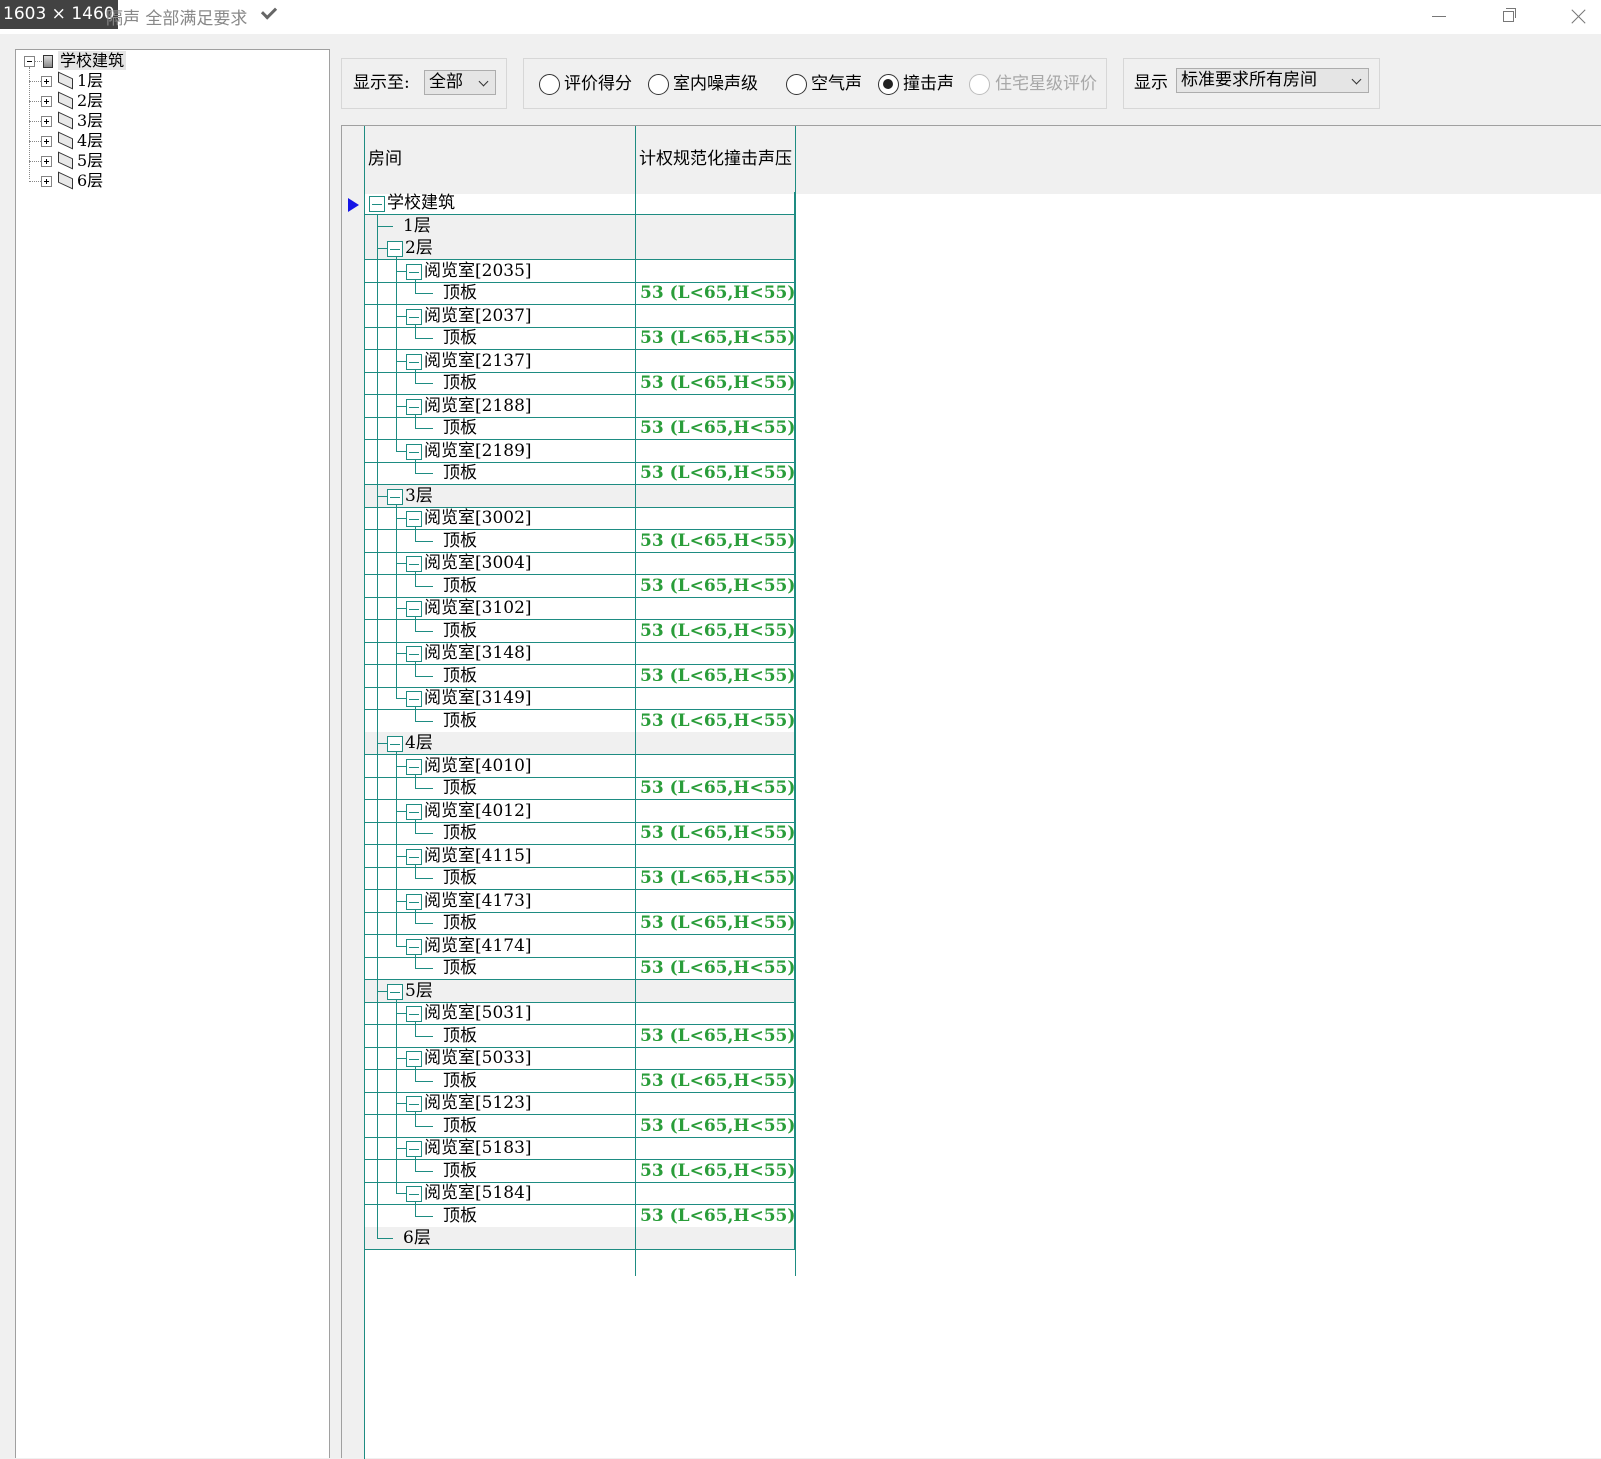 Image resolution: width=1601 pixels, height=1459 pixels. I want to click on room-cell: 学校建筑, so click(500, 203).